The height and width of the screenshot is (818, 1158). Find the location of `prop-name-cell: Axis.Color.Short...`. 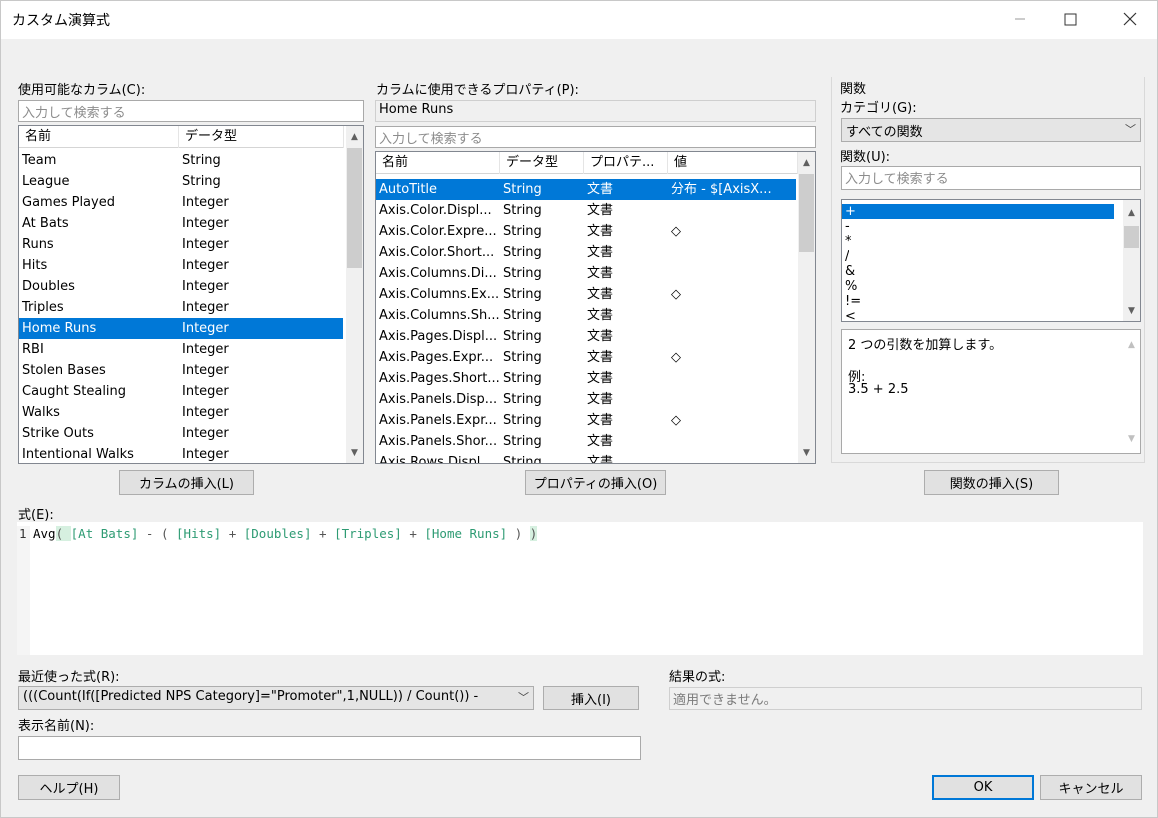

prop-name-cell: Axis.Color.Short... is located at coordinates (437, 252).